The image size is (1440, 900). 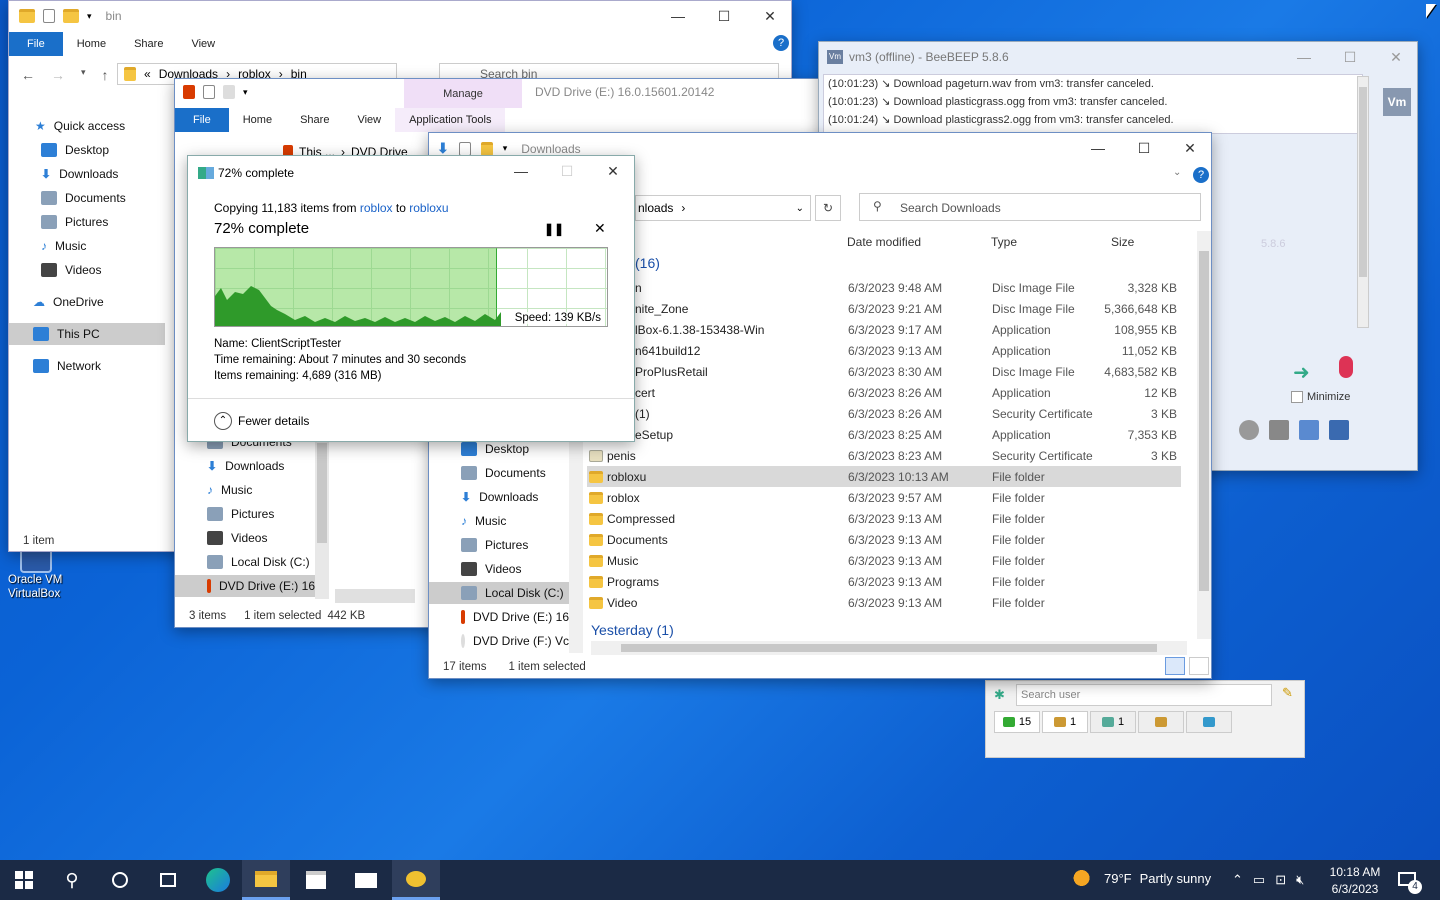 What do you see at coordinates (261, 421) in the screenshot?
I see `fewer-details-button: ⌃ Fewer details` at bounding box center [261, 421].